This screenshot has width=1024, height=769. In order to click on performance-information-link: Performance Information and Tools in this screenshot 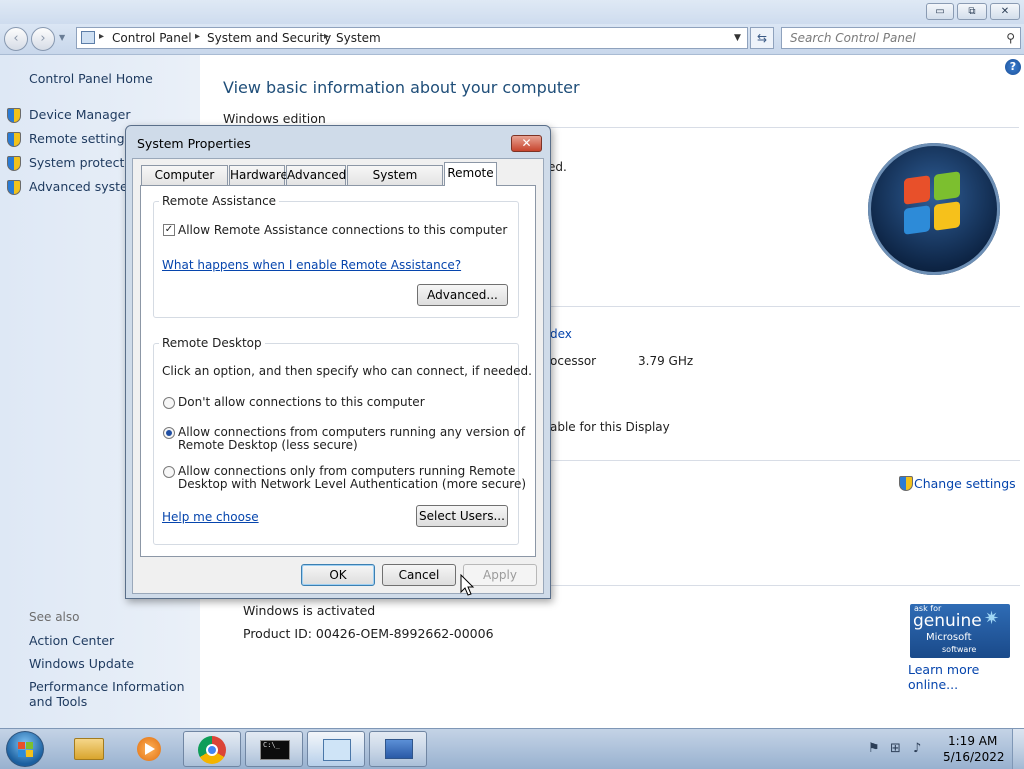, I will do `click(111, 694)`.